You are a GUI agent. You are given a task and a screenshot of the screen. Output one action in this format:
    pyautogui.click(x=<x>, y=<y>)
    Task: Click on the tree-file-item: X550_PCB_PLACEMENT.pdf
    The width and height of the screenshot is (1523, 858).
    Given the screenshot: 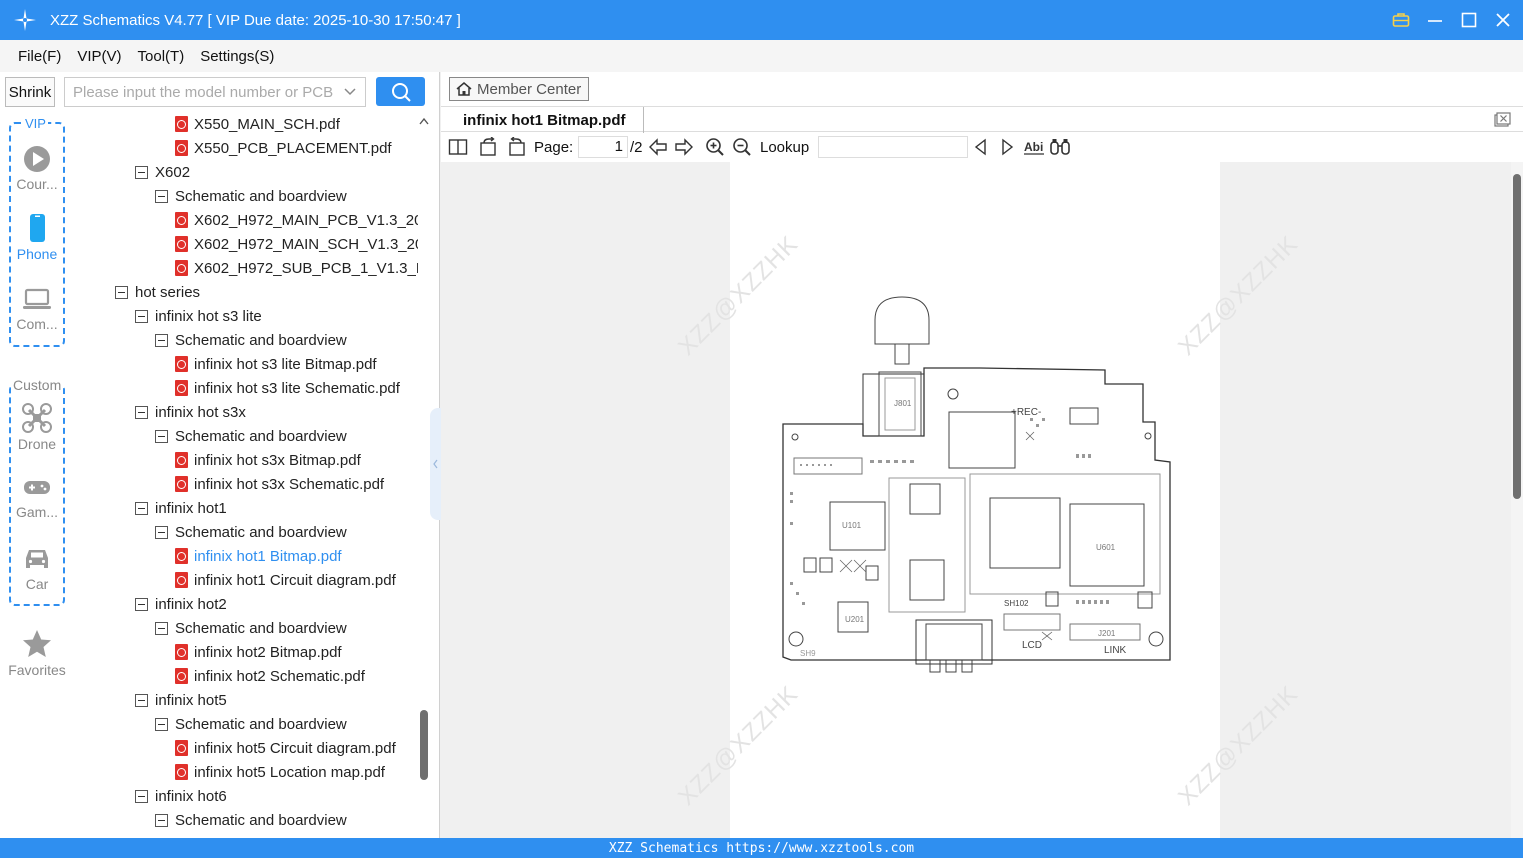 What is the action you would take?
    pyautogui.click(x=283, y=148)
    